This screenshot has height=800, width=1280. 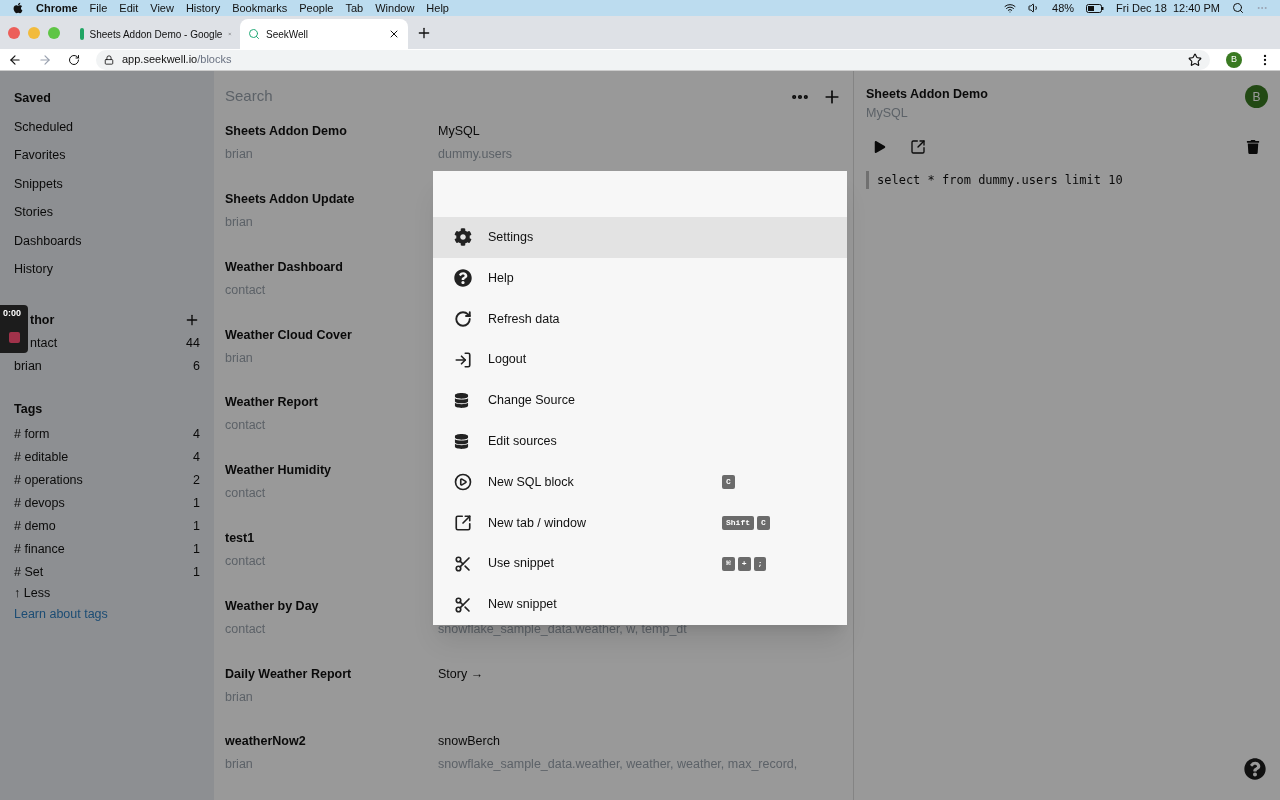 What do you see at coordinates (1238, 8) in the screenshot?
I see `search-icon` at bounding box center [1238, 8].